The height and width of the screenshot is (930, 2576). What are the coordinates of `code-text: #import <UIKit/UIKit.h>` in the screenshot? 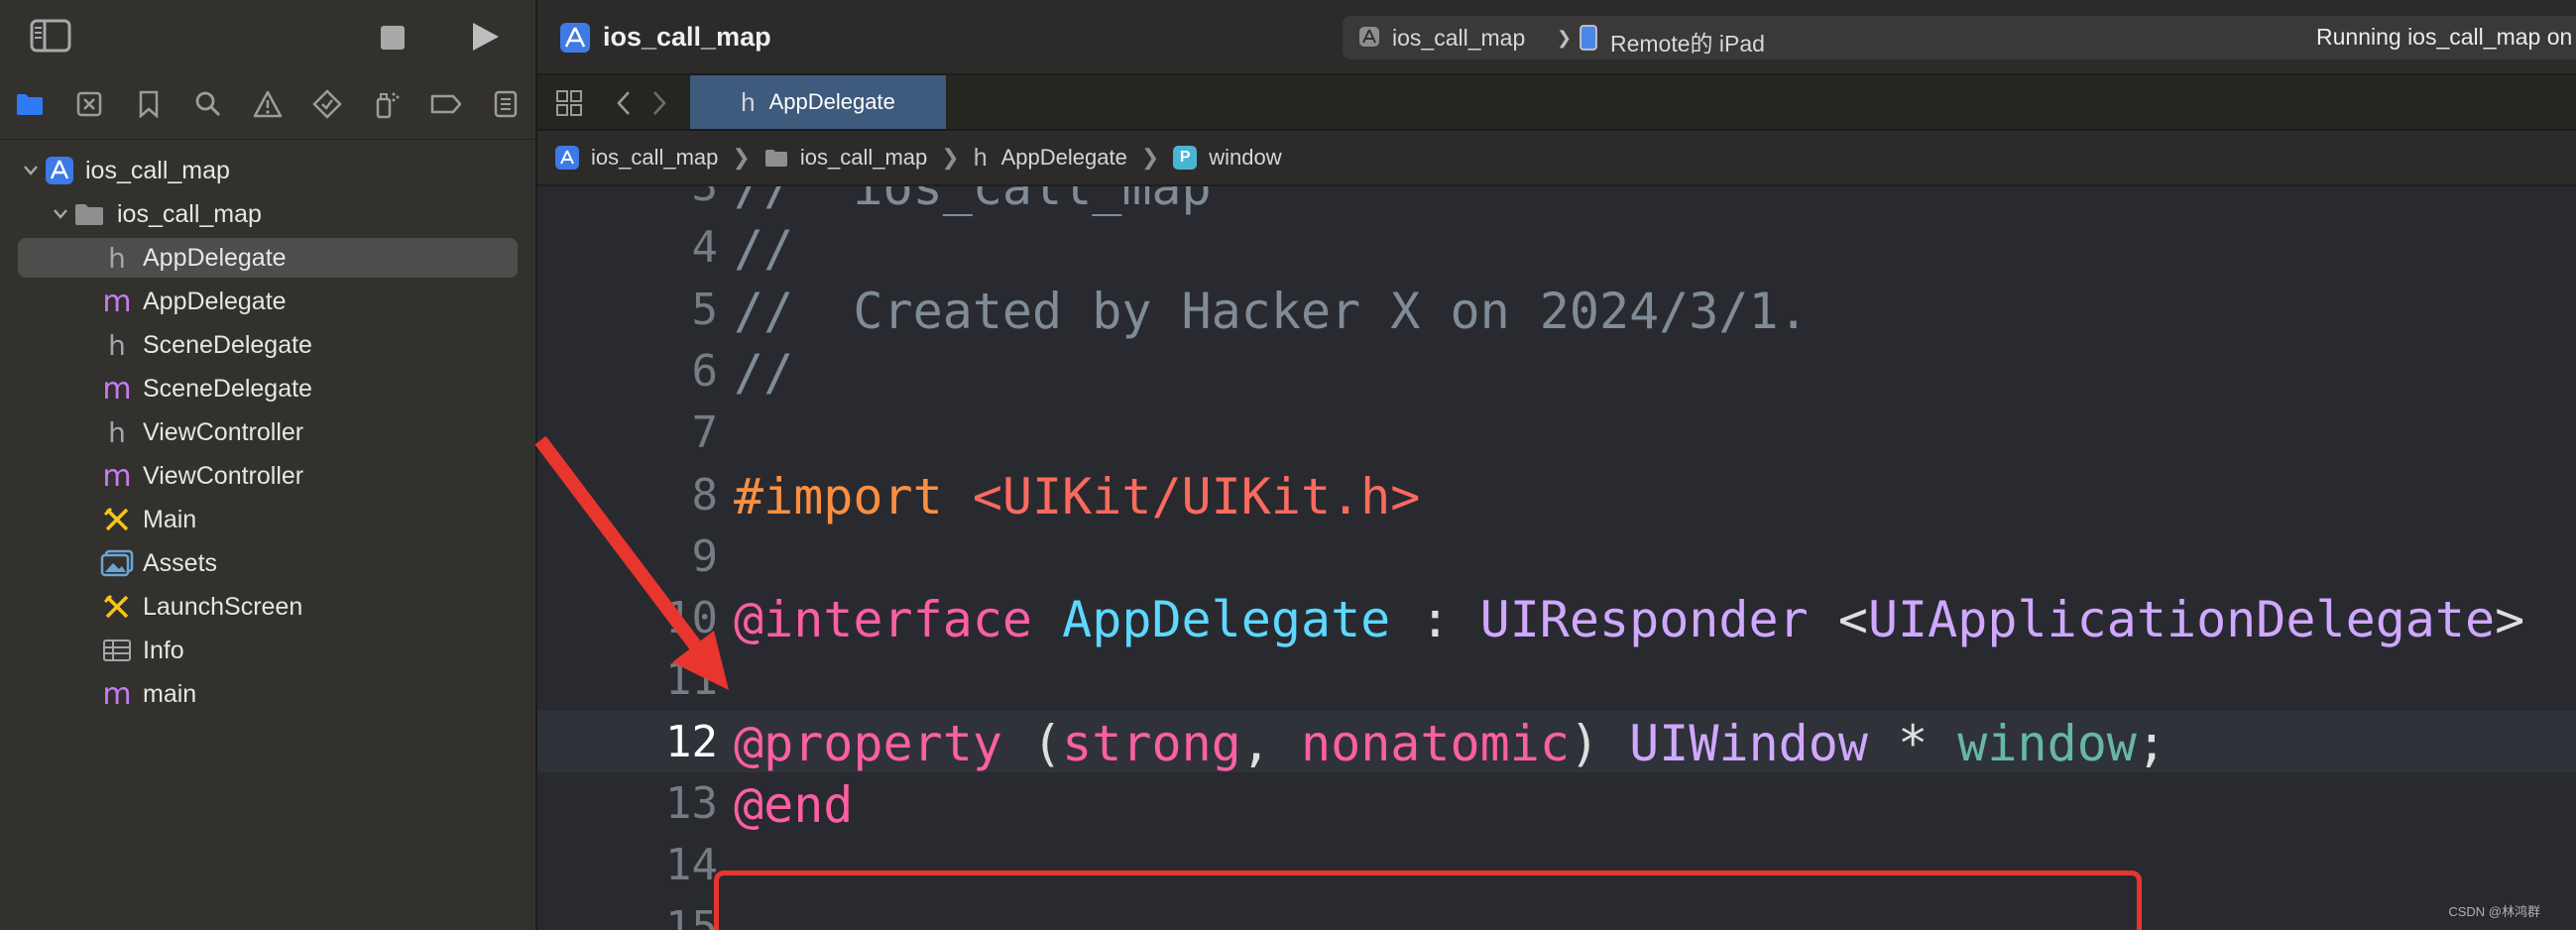 It's located at (1077, 496).